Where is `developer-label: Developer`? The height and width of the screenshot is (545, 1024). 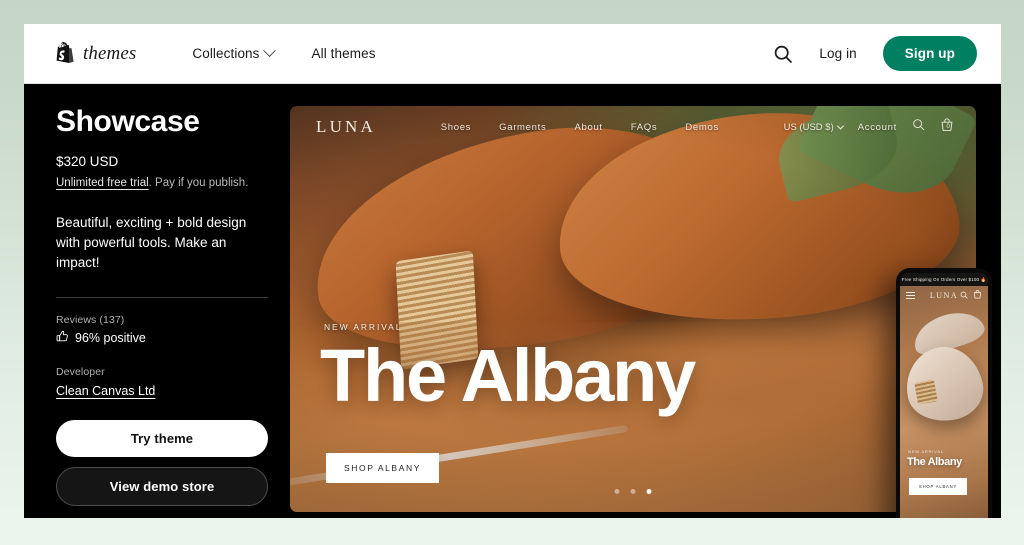 developer-label: Developer is located at coordinates (80, 372).